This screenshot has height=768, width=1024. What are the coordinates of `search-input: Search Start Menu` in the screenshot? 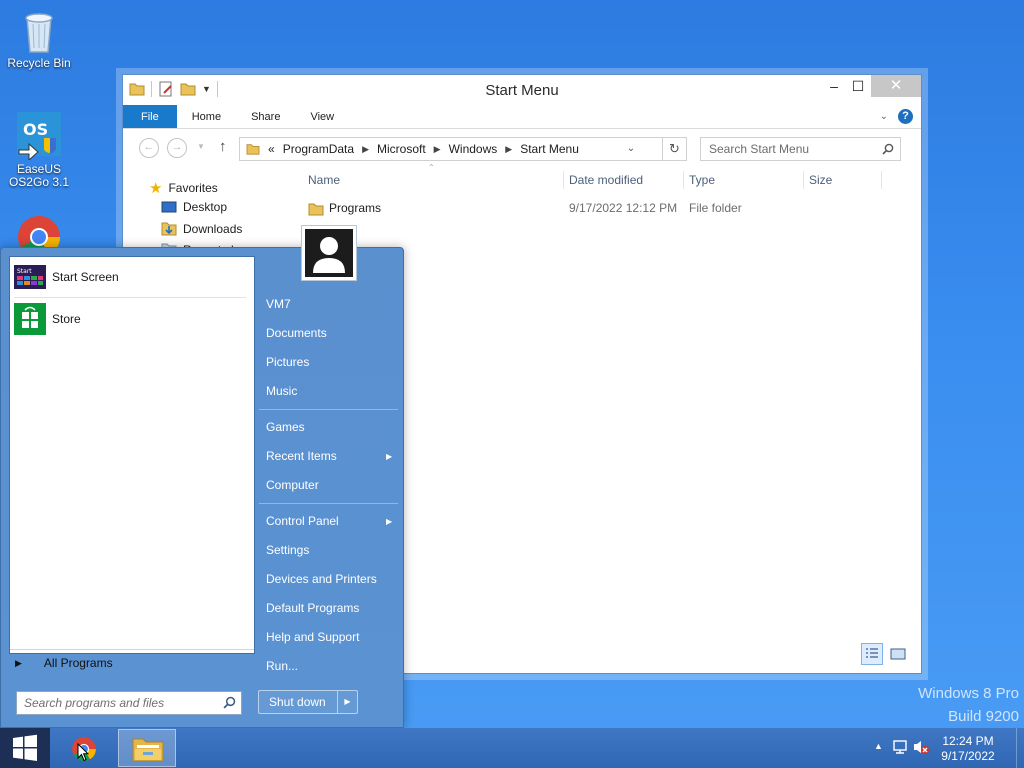 It's located at (800, 149).